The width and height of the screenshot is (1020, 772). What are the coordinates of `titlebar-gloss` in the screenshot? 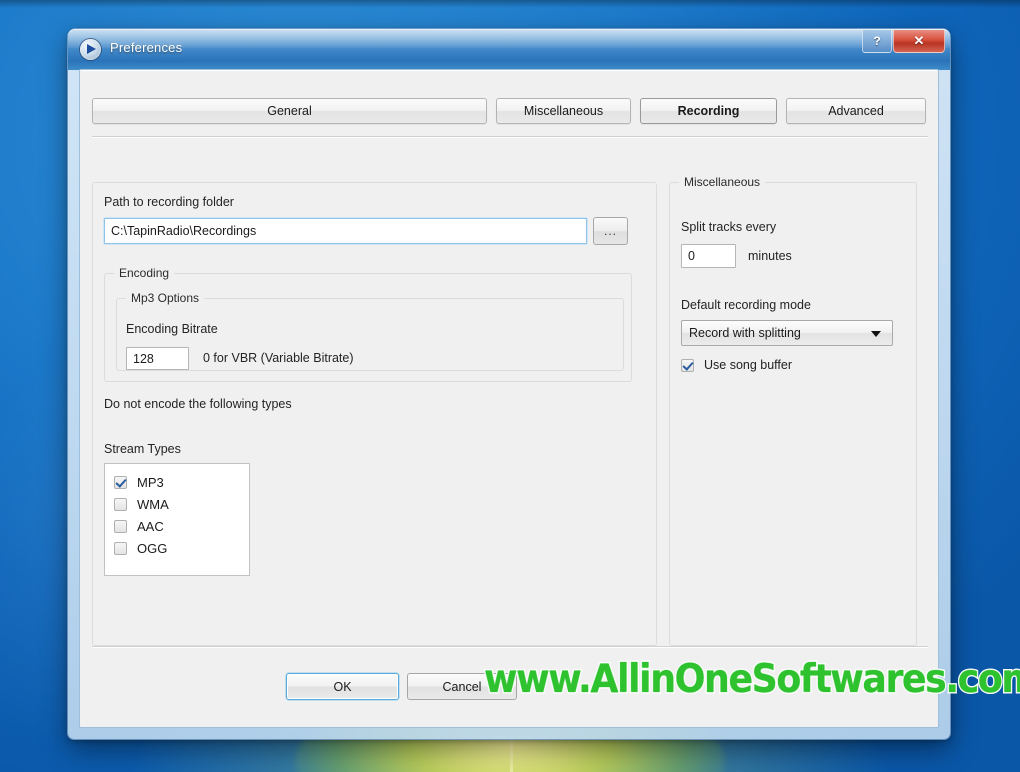 It's located at (509, 38).